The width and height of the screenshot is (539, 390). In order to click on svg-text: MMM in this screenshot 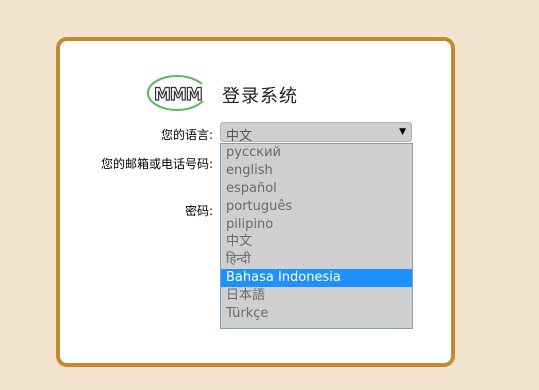, I will do `click(178, 95)`.